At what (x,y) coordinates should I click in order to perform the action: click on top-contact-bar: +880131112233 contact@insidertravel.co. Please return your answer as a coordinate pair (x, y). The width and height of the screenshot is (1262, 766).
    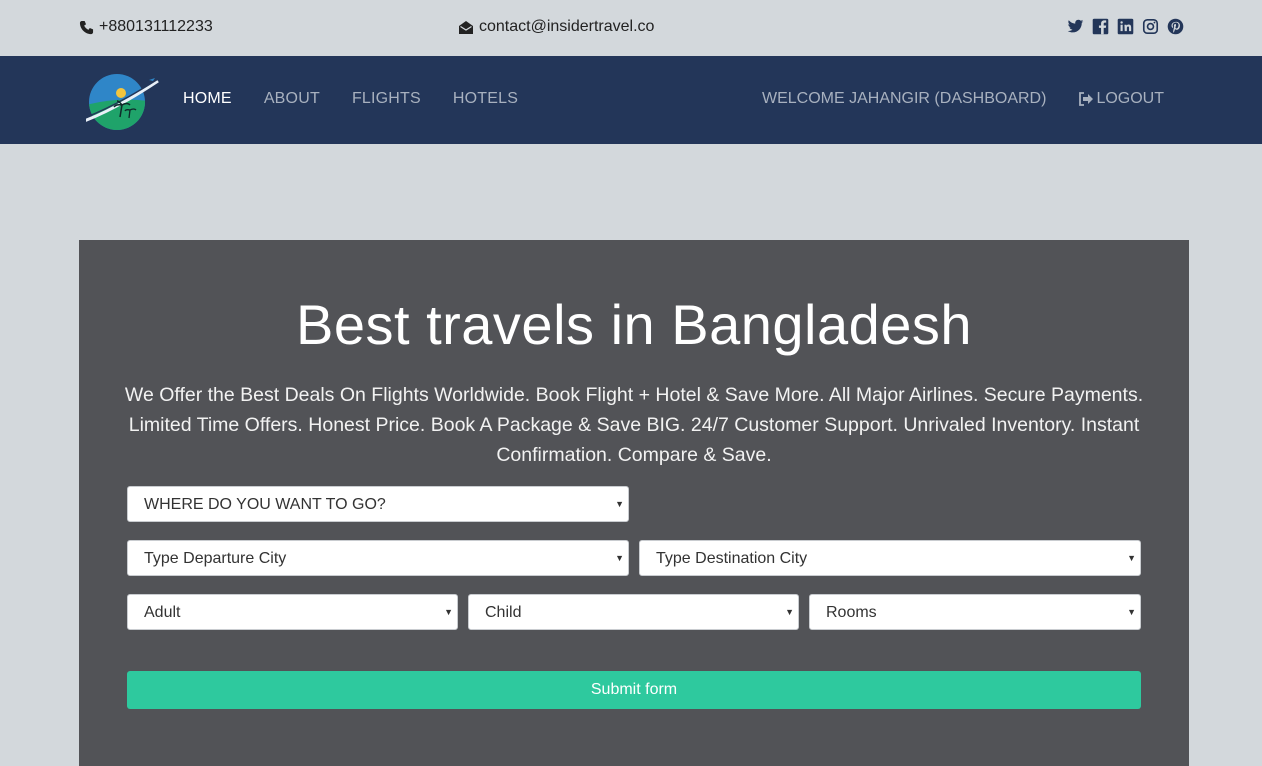
    Looking at the image, I should click on (631, 28).